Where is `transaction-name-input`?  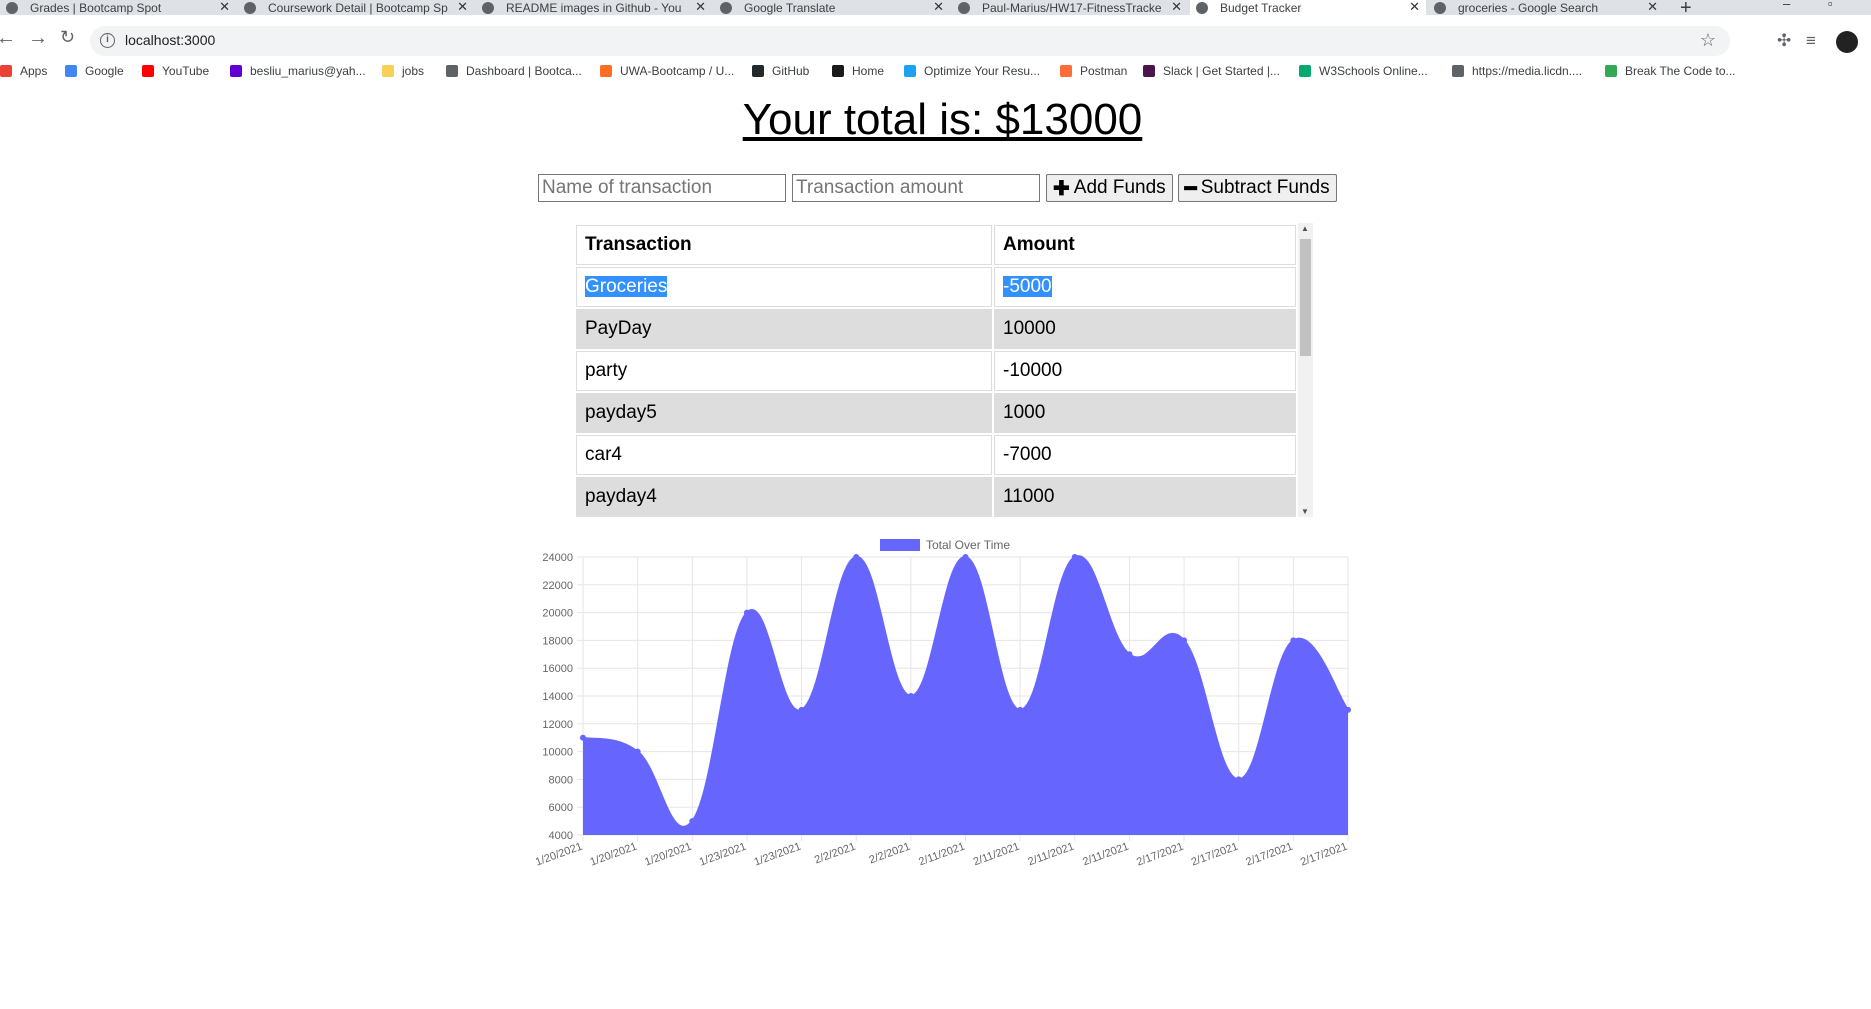 transaction-name-input is located at coordinates (662, 188).